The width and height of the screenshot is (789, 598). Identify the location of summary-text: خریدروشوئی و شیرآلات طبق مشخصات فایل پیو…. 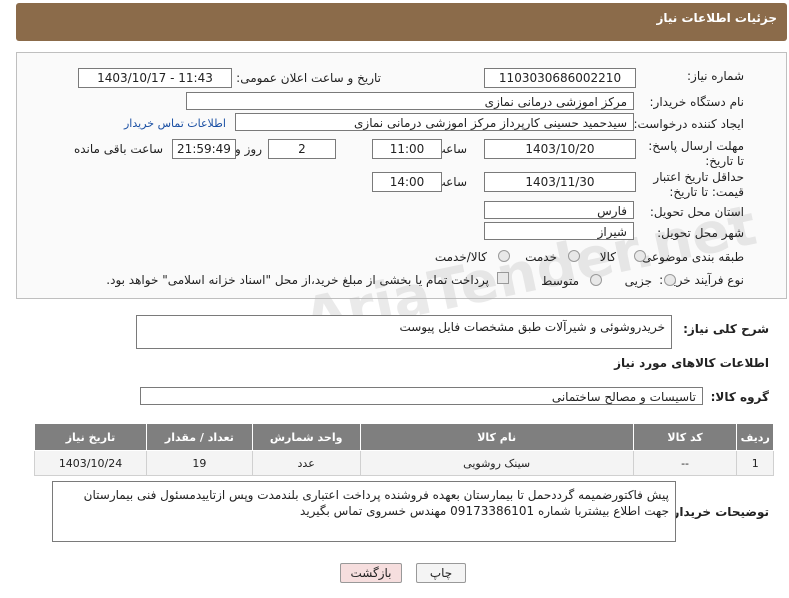
(532, 327).